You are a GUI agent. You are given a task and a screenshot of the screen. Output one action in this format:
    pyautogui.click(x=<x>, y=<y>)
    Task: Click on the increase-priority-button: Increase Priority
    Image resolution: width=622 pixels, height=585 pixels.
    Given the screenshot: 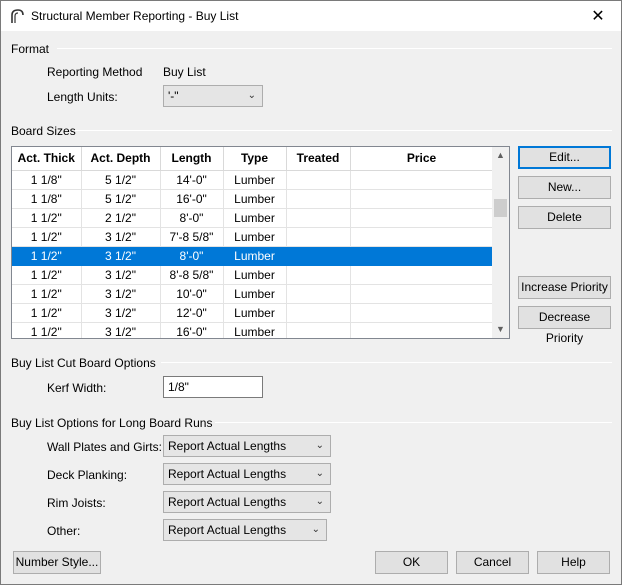 What is the action you would take?
    pyautogui.click(x=564, y=287)
    